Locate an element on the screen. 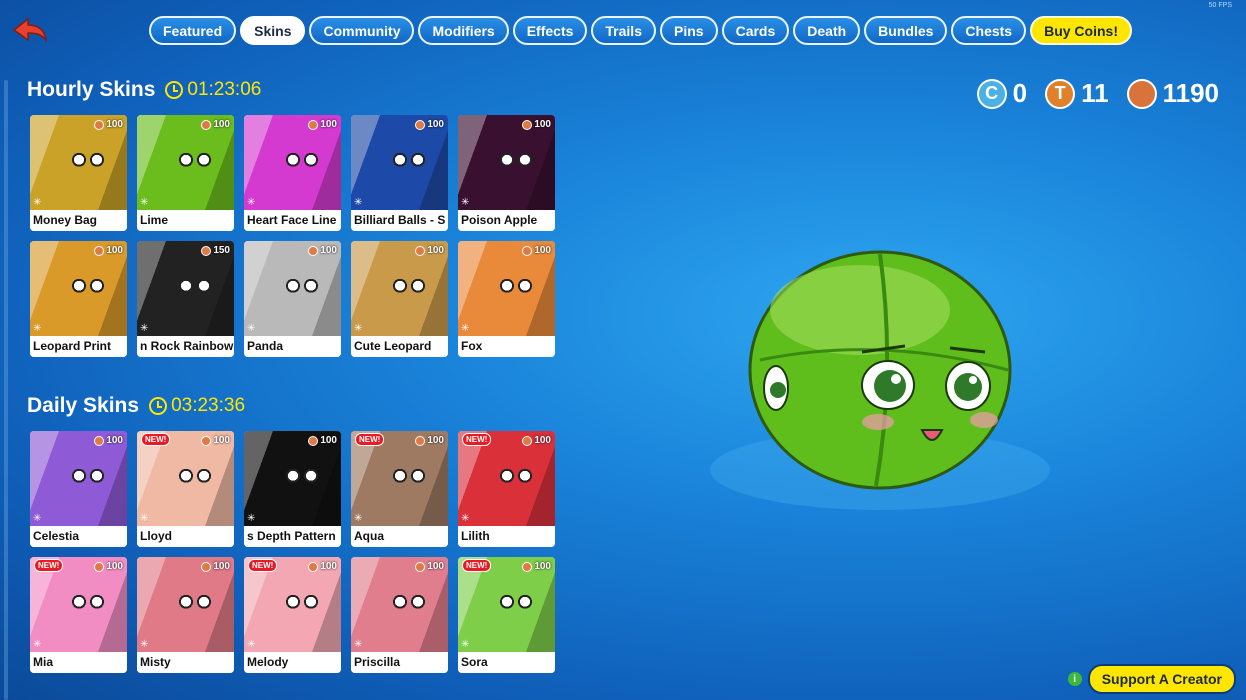 Image resolution: width=1246 pixels, height=700 pixels. buy-coins-button: Buy Coins! is located at coordinates (1081, 30).